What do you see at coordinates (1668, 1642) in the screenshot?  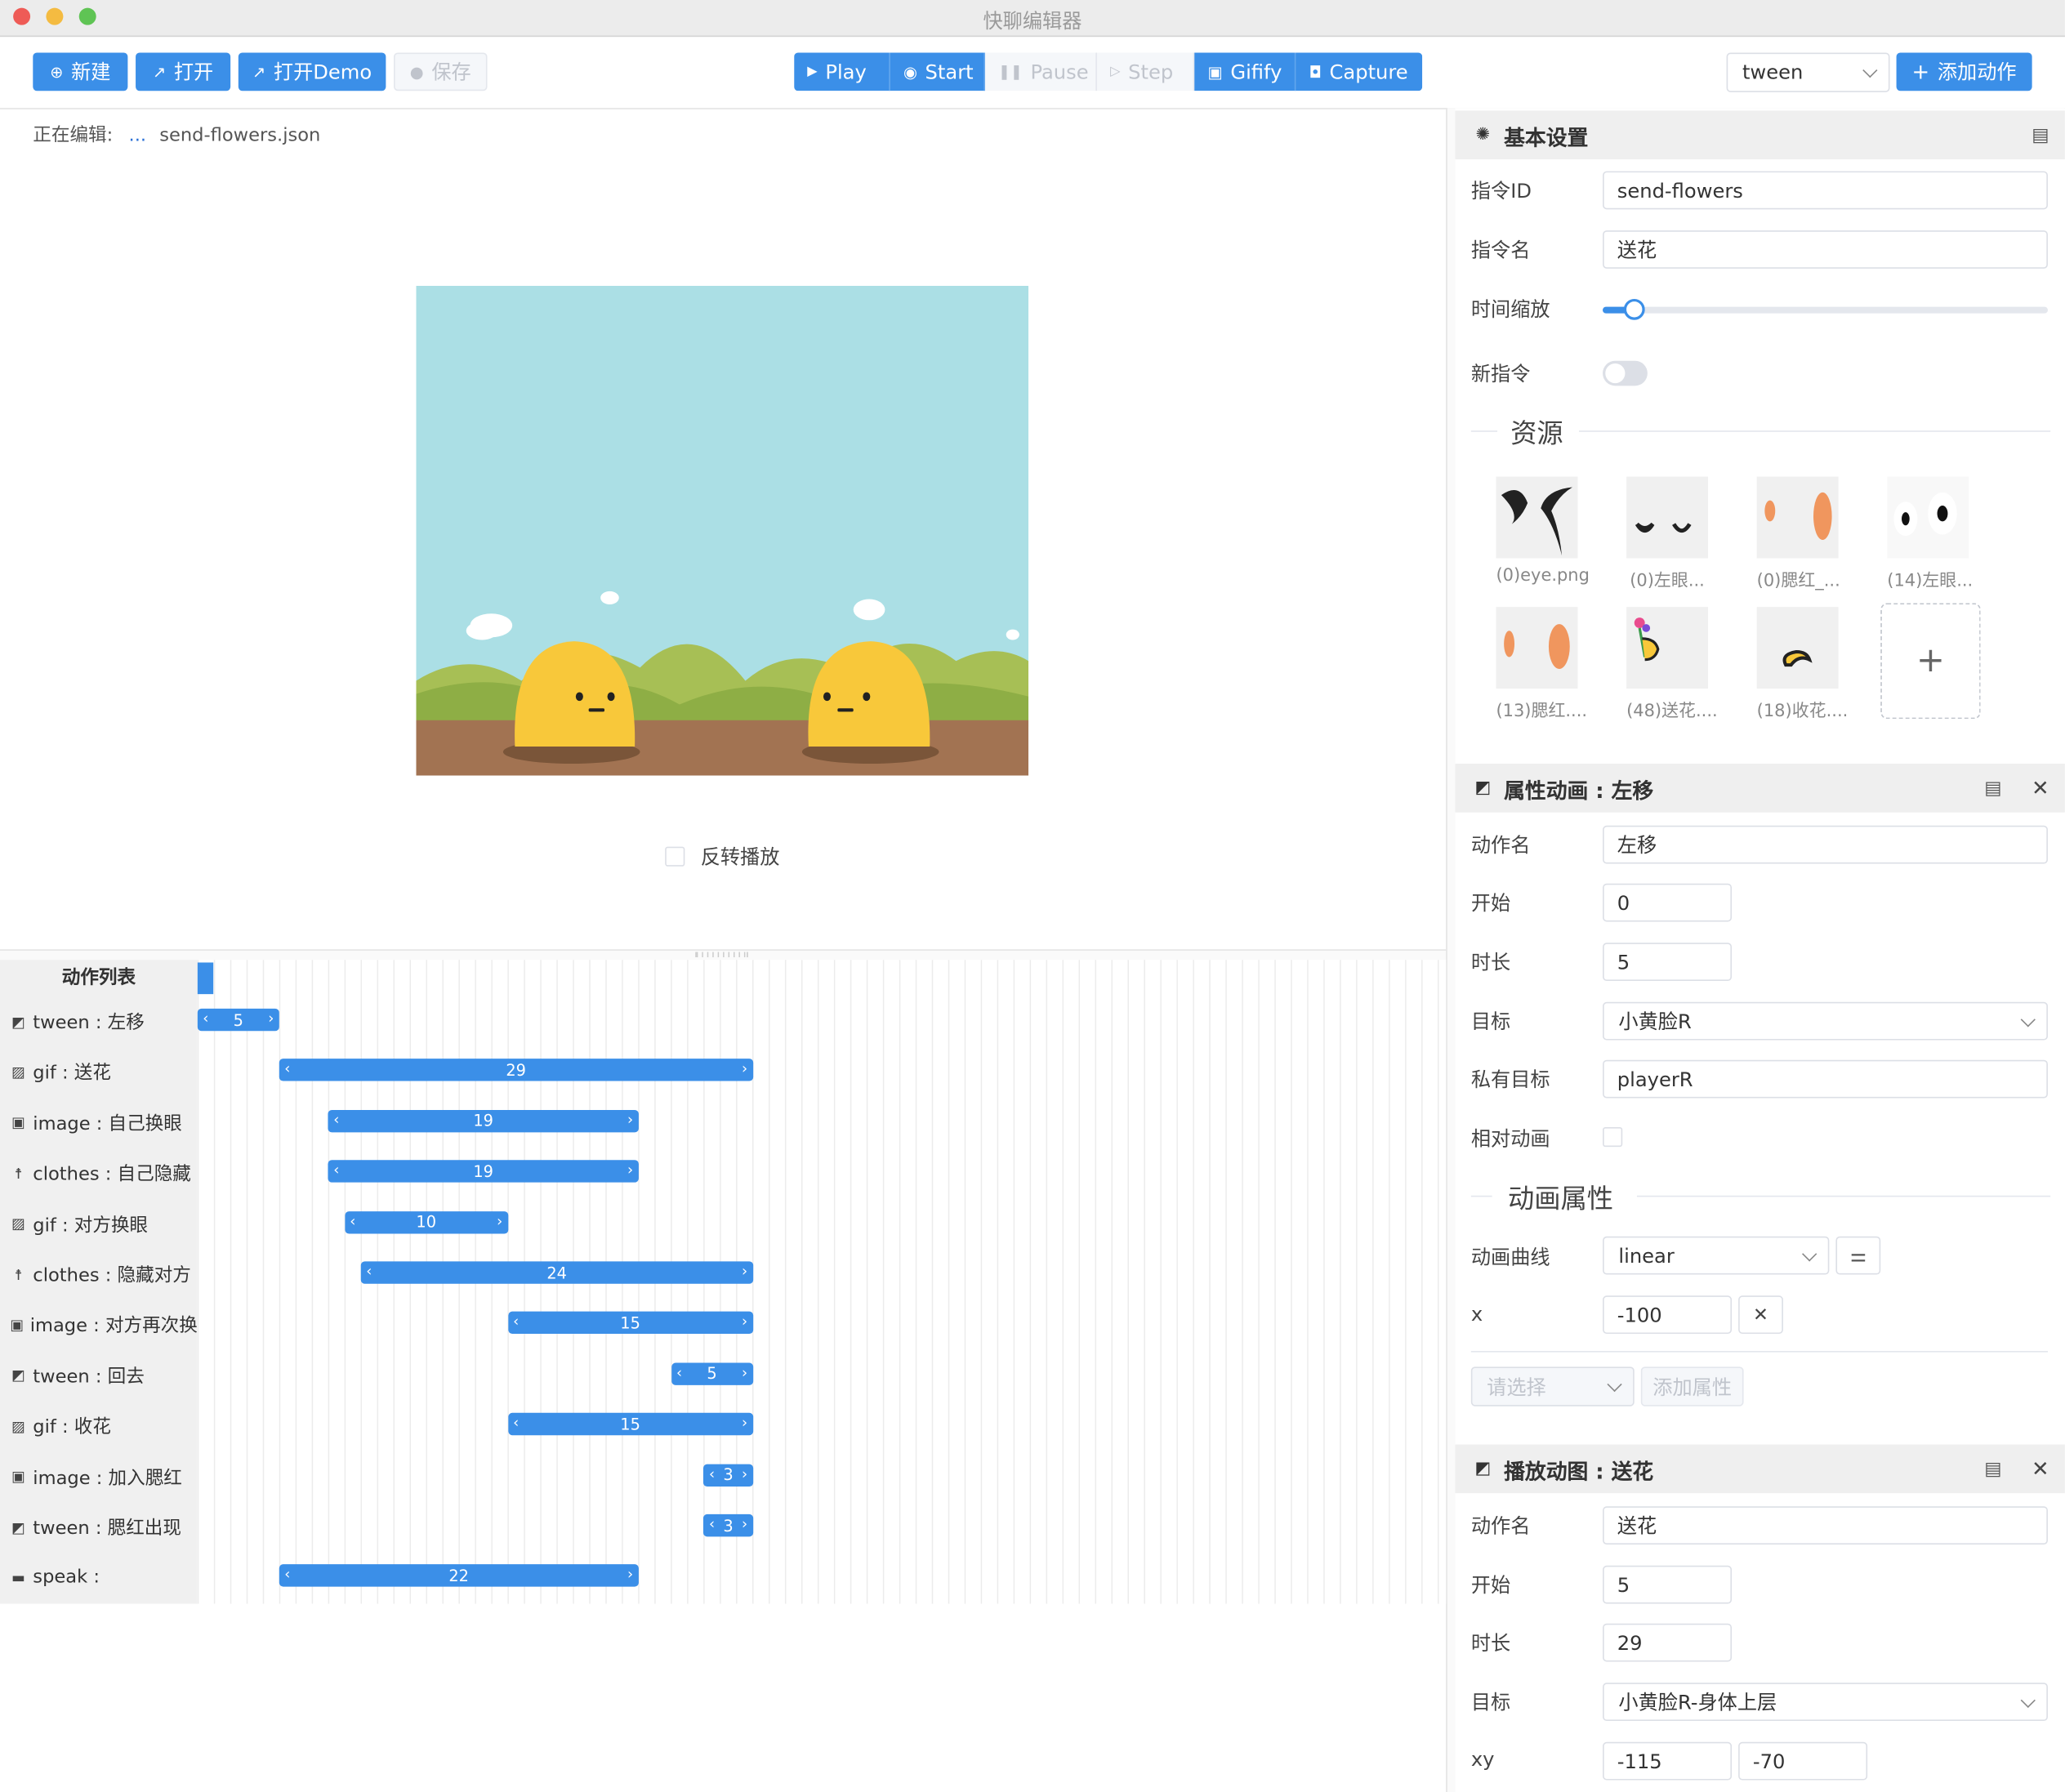 I see `gif-duration-field: 29` at bounding box center [1668, 1642].